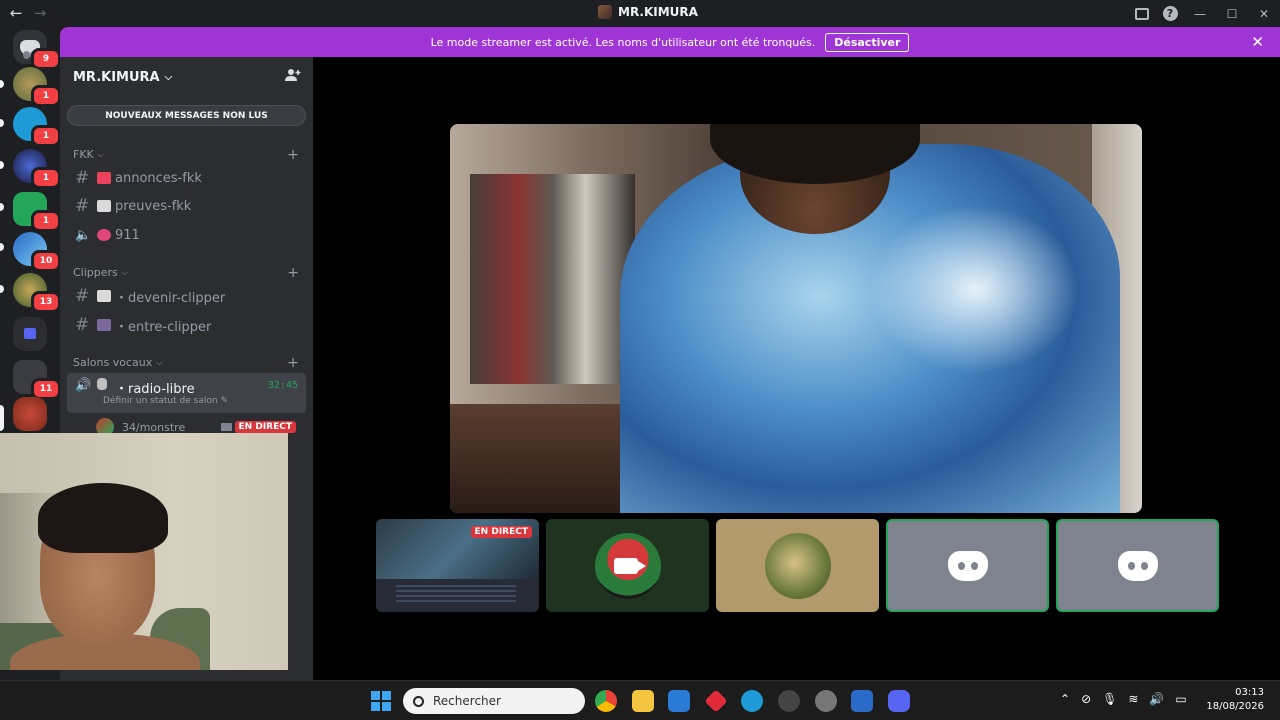 The image size is (1280, 720). Describe the element at coordinates (116, 77) in the screenshot. I see `server-name: MR.KIMURA` at that location.